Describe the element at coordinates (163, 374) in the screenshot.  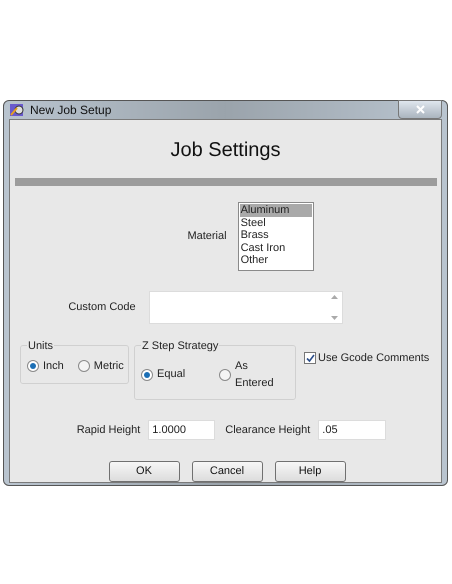
I see `radio-option: Equal` at that location.